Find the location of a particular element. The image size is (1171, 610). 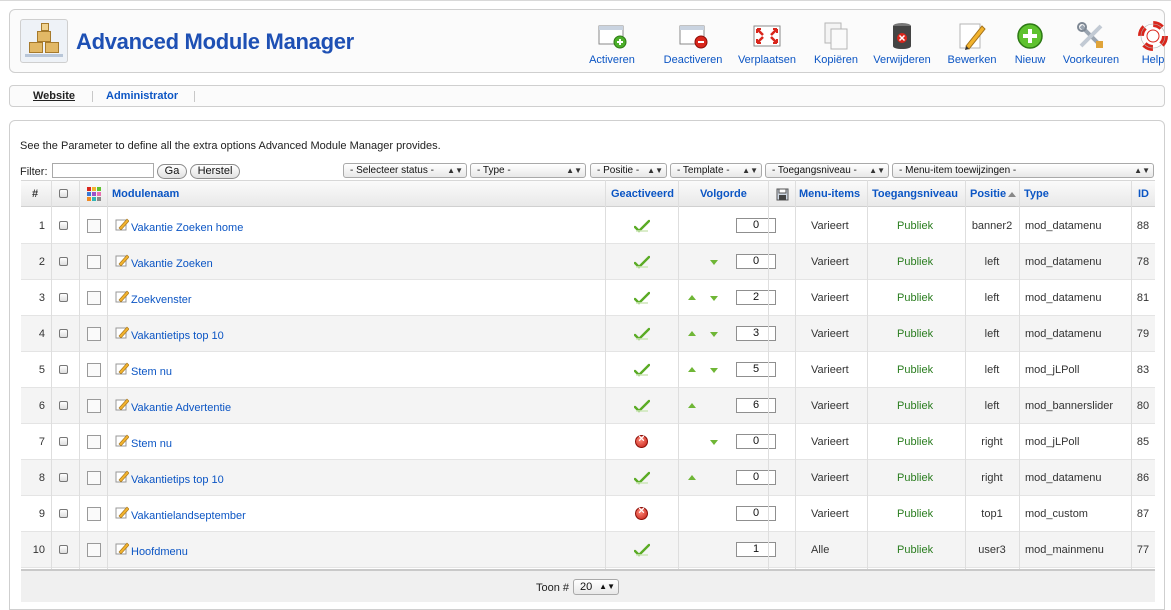

copy-button: Kopiëren is located at coordinates (836, 43).